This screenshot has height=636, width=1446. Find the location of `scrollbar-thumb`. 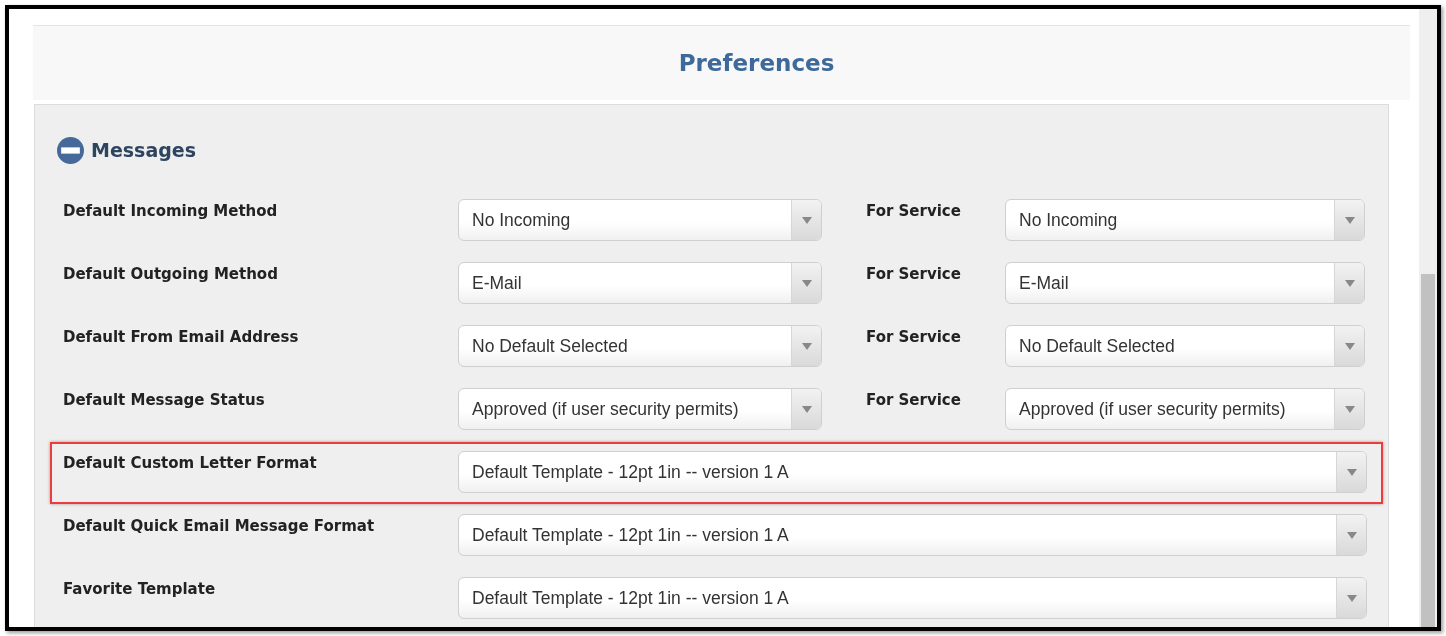

scrollbar-thumb is located at coordinates (1428, 450).